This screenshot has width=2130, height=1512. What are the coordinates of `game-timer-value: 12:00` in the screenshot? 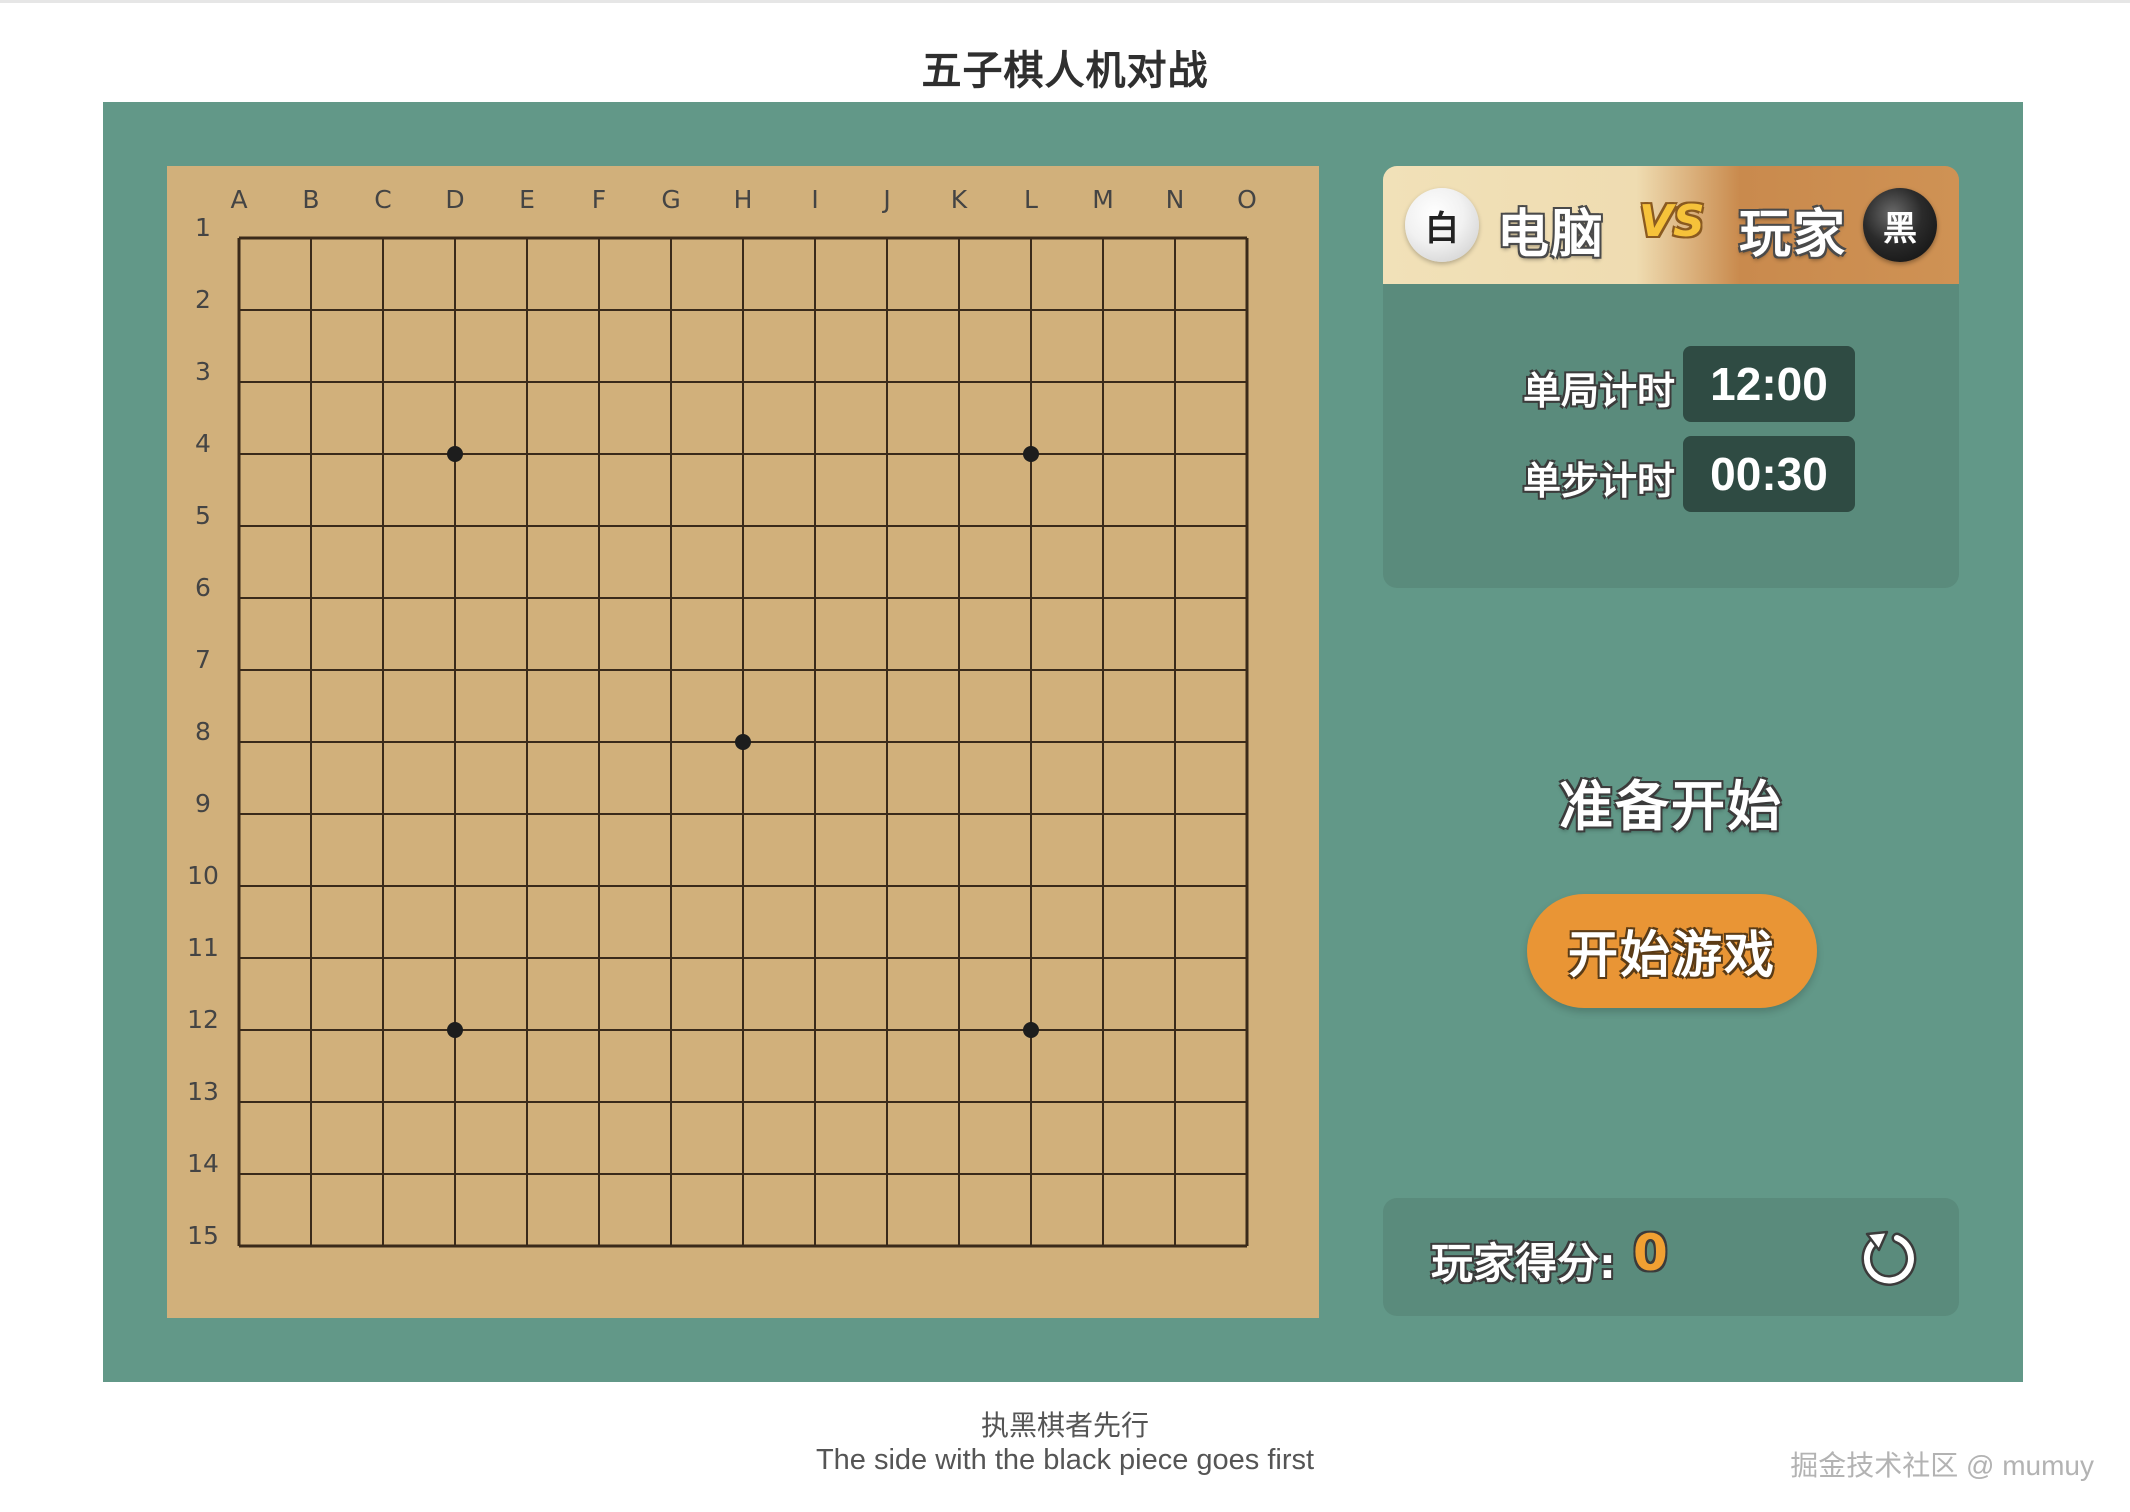 It's located at (1769, 384).